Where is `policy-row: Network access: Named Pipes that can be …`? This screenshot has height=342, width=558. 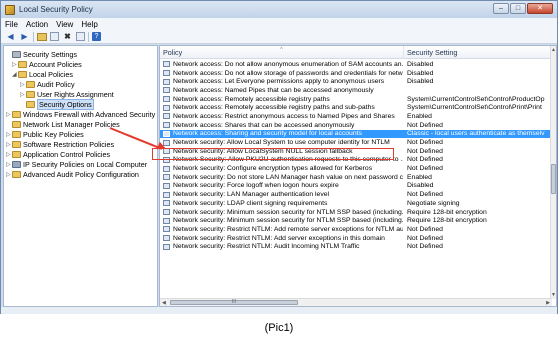 policy-row: Network access: Named Pipes that can be … is located at coordinates (356, 90).